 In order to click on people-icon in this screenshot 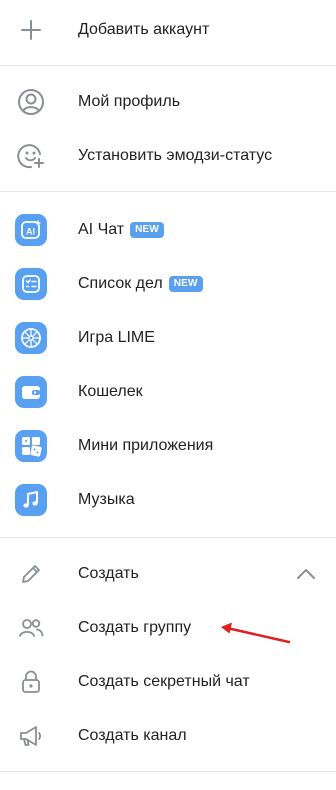, I will do `click(31, 628)`.